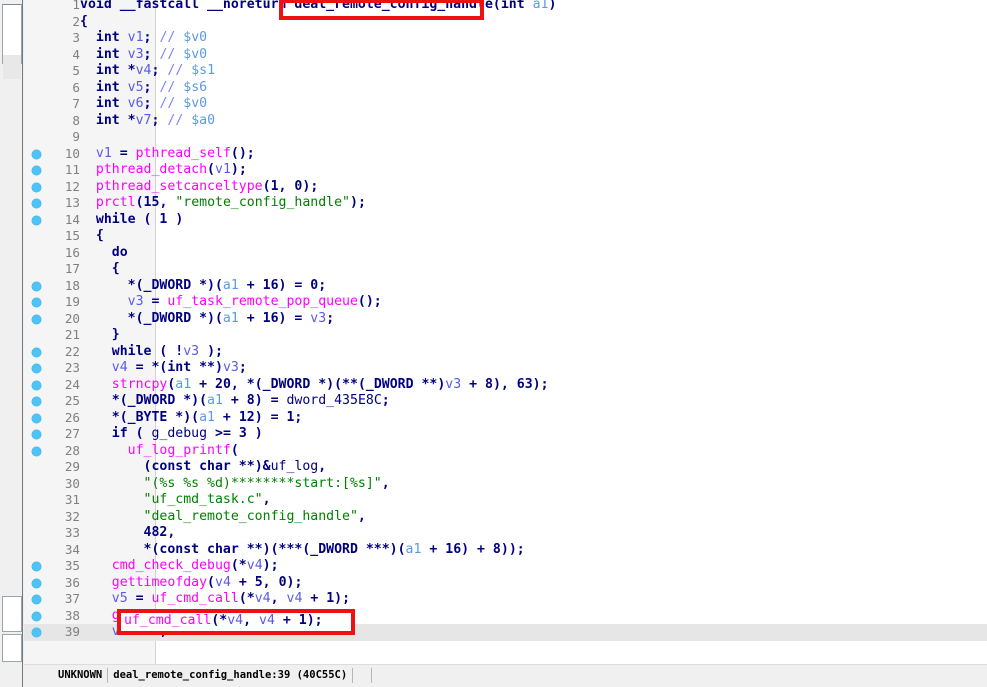 The width and height of the screenshot is (987, 687). I want to click on code-line: 17 {, so click(505, 269).